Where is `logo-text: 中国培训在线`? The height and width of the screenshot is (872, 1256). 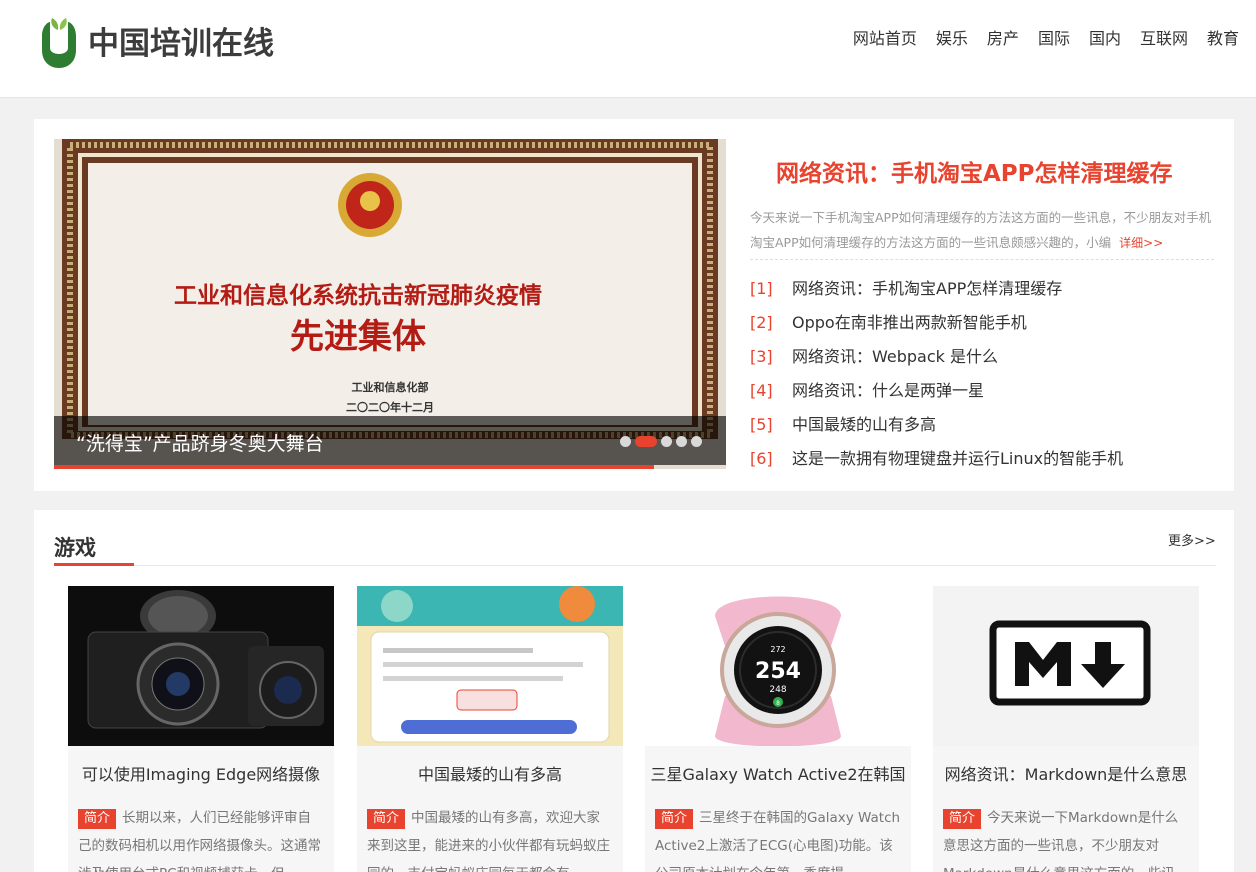 logo-text: 中国培训在线 is located at coordinates (181, 44).